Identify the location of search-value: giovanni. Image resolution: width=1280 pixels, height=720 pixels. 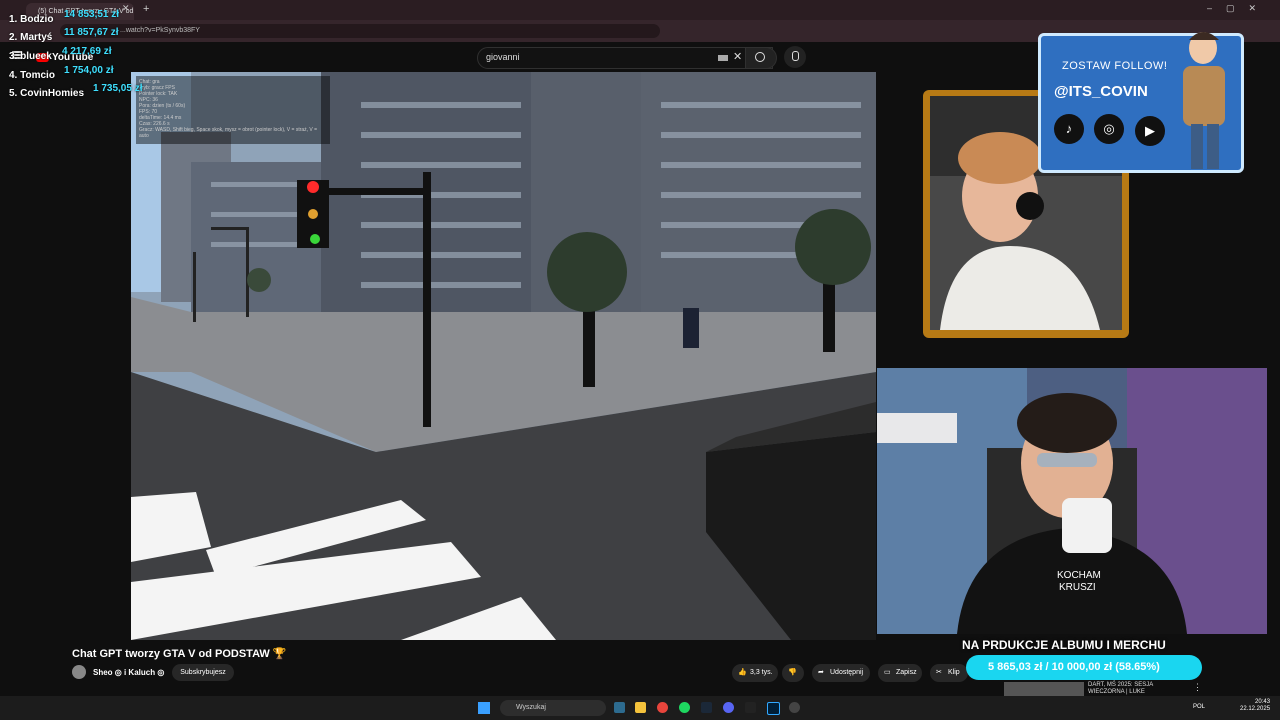
(503, 57).